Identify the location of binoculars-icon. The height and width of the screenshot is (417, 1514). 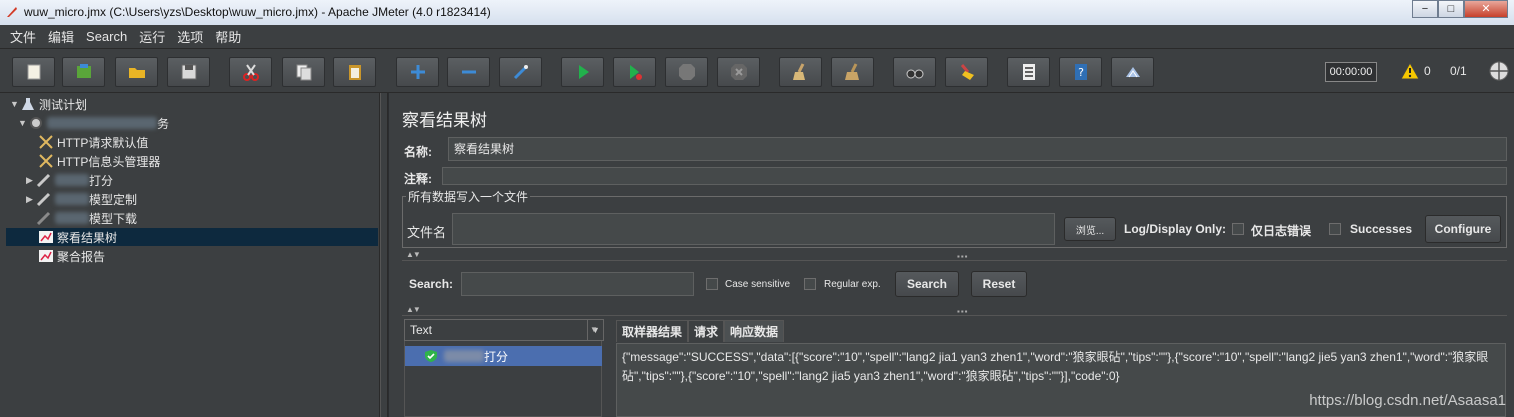
(914, 74).